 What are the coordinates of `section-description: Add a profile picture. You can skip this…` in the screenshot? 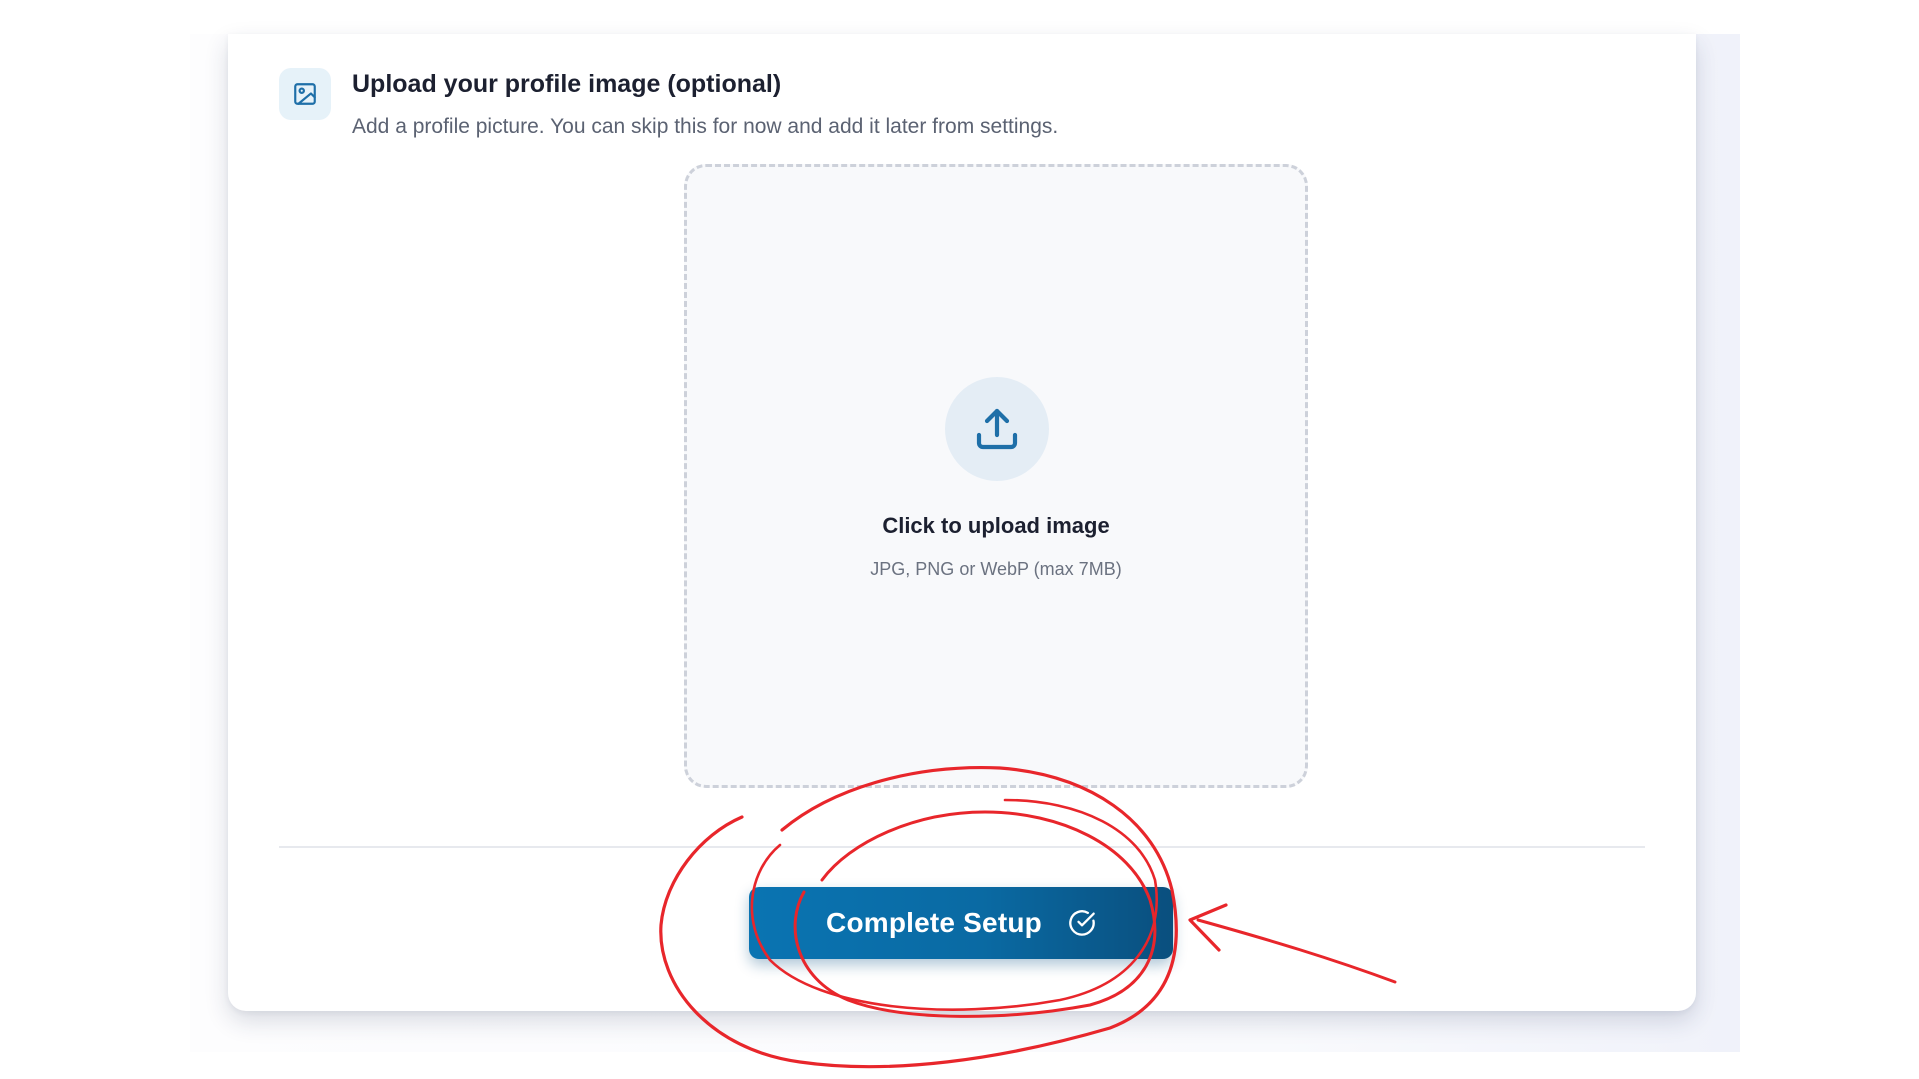 It's located at (705, 126).